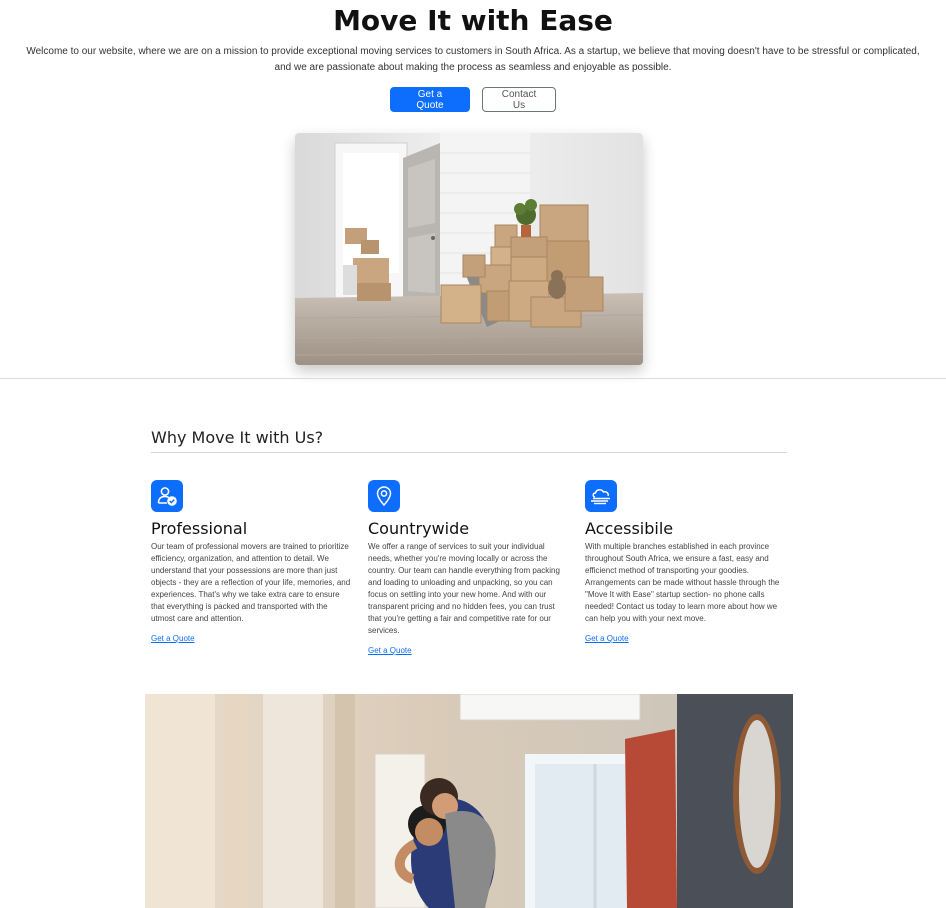 The height and width of the screenshot is (908, 946). What do you see at coordinates (384, 496) in the screenshot?
I see `geo-pin-icon` at bounding box center [384, 496].